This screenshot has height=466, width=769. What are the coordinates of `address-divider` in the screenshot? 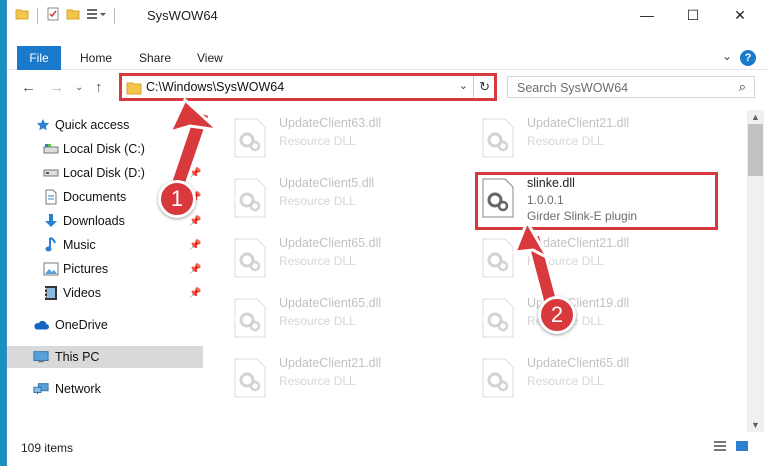 It's located at (473, 87).